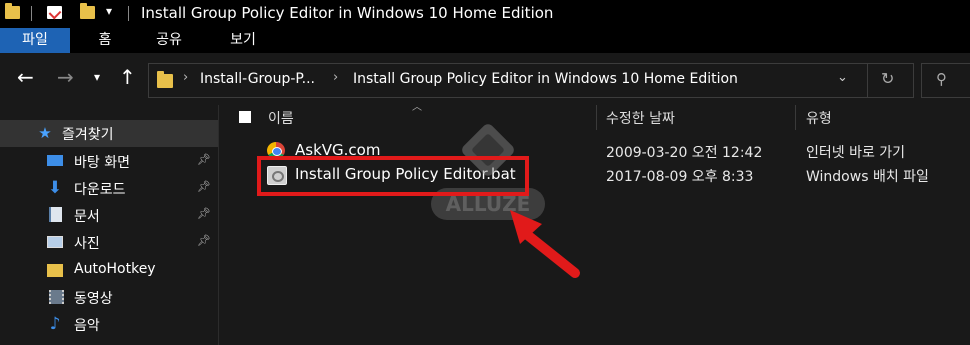  What do you see at coordinates (87, 11) in the screenshot?
I see `new-folder-icon` at bounding box center [87, 11].